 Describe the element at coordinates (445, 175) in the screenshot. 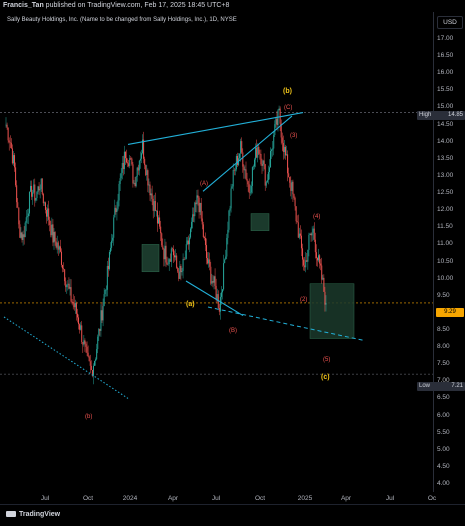

I see `price-tick: 13.00` at that location.